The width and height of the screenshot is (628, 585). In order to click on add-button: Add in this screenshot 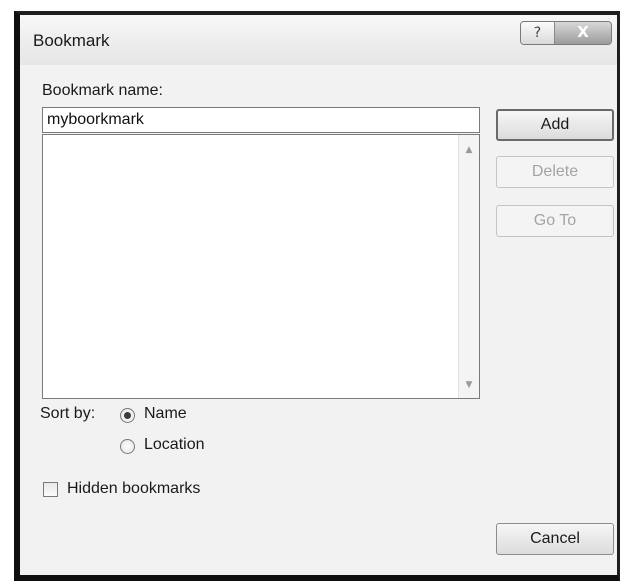, I will do `click(555, 125)`.